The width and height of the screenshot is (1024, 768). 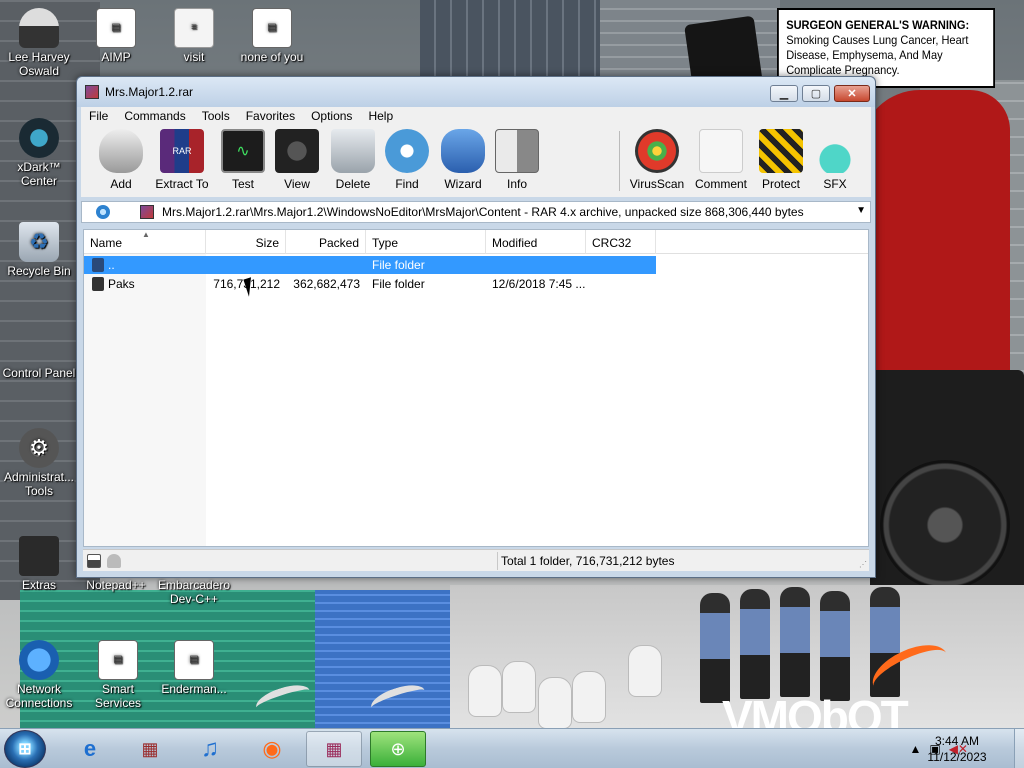 I want to click on menu-options: Options, so click(x=331, y=116).